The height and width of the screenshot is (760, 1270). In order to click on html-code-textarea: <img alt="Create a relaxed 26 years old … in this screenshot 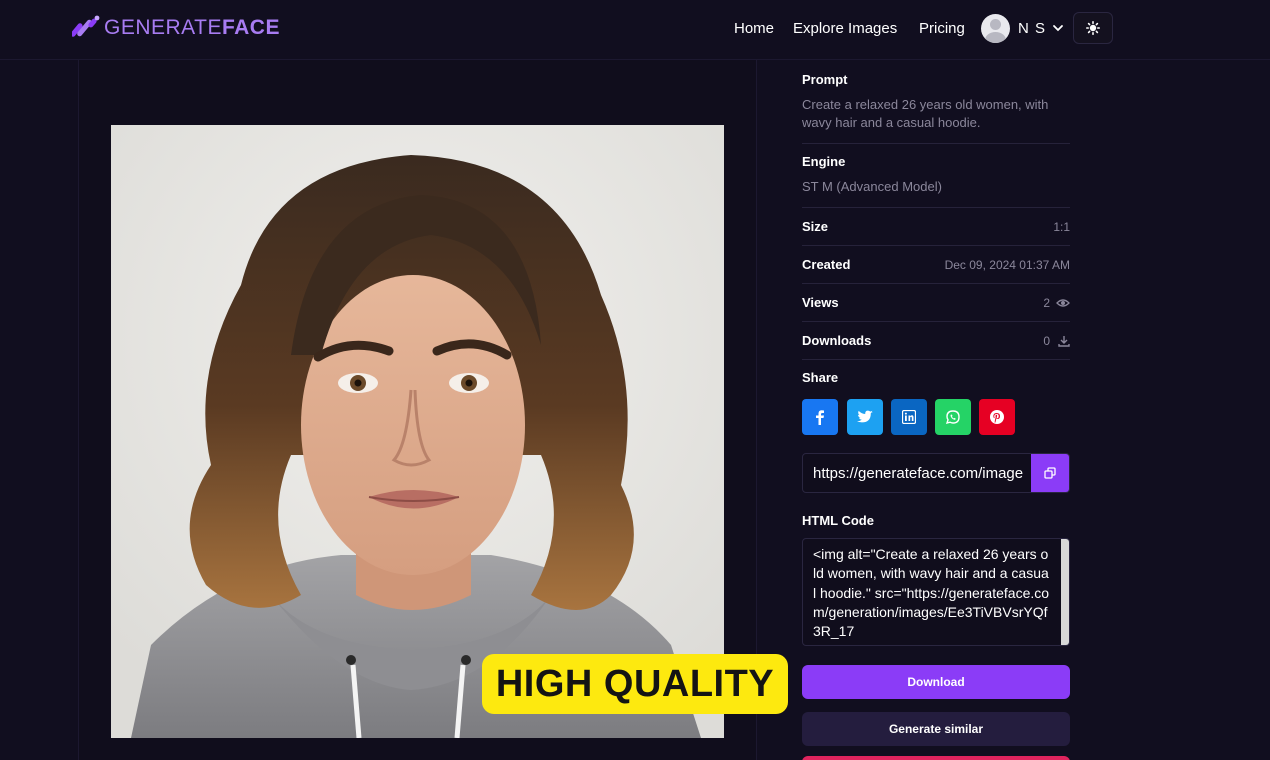, I will do `click(936, 592)`.